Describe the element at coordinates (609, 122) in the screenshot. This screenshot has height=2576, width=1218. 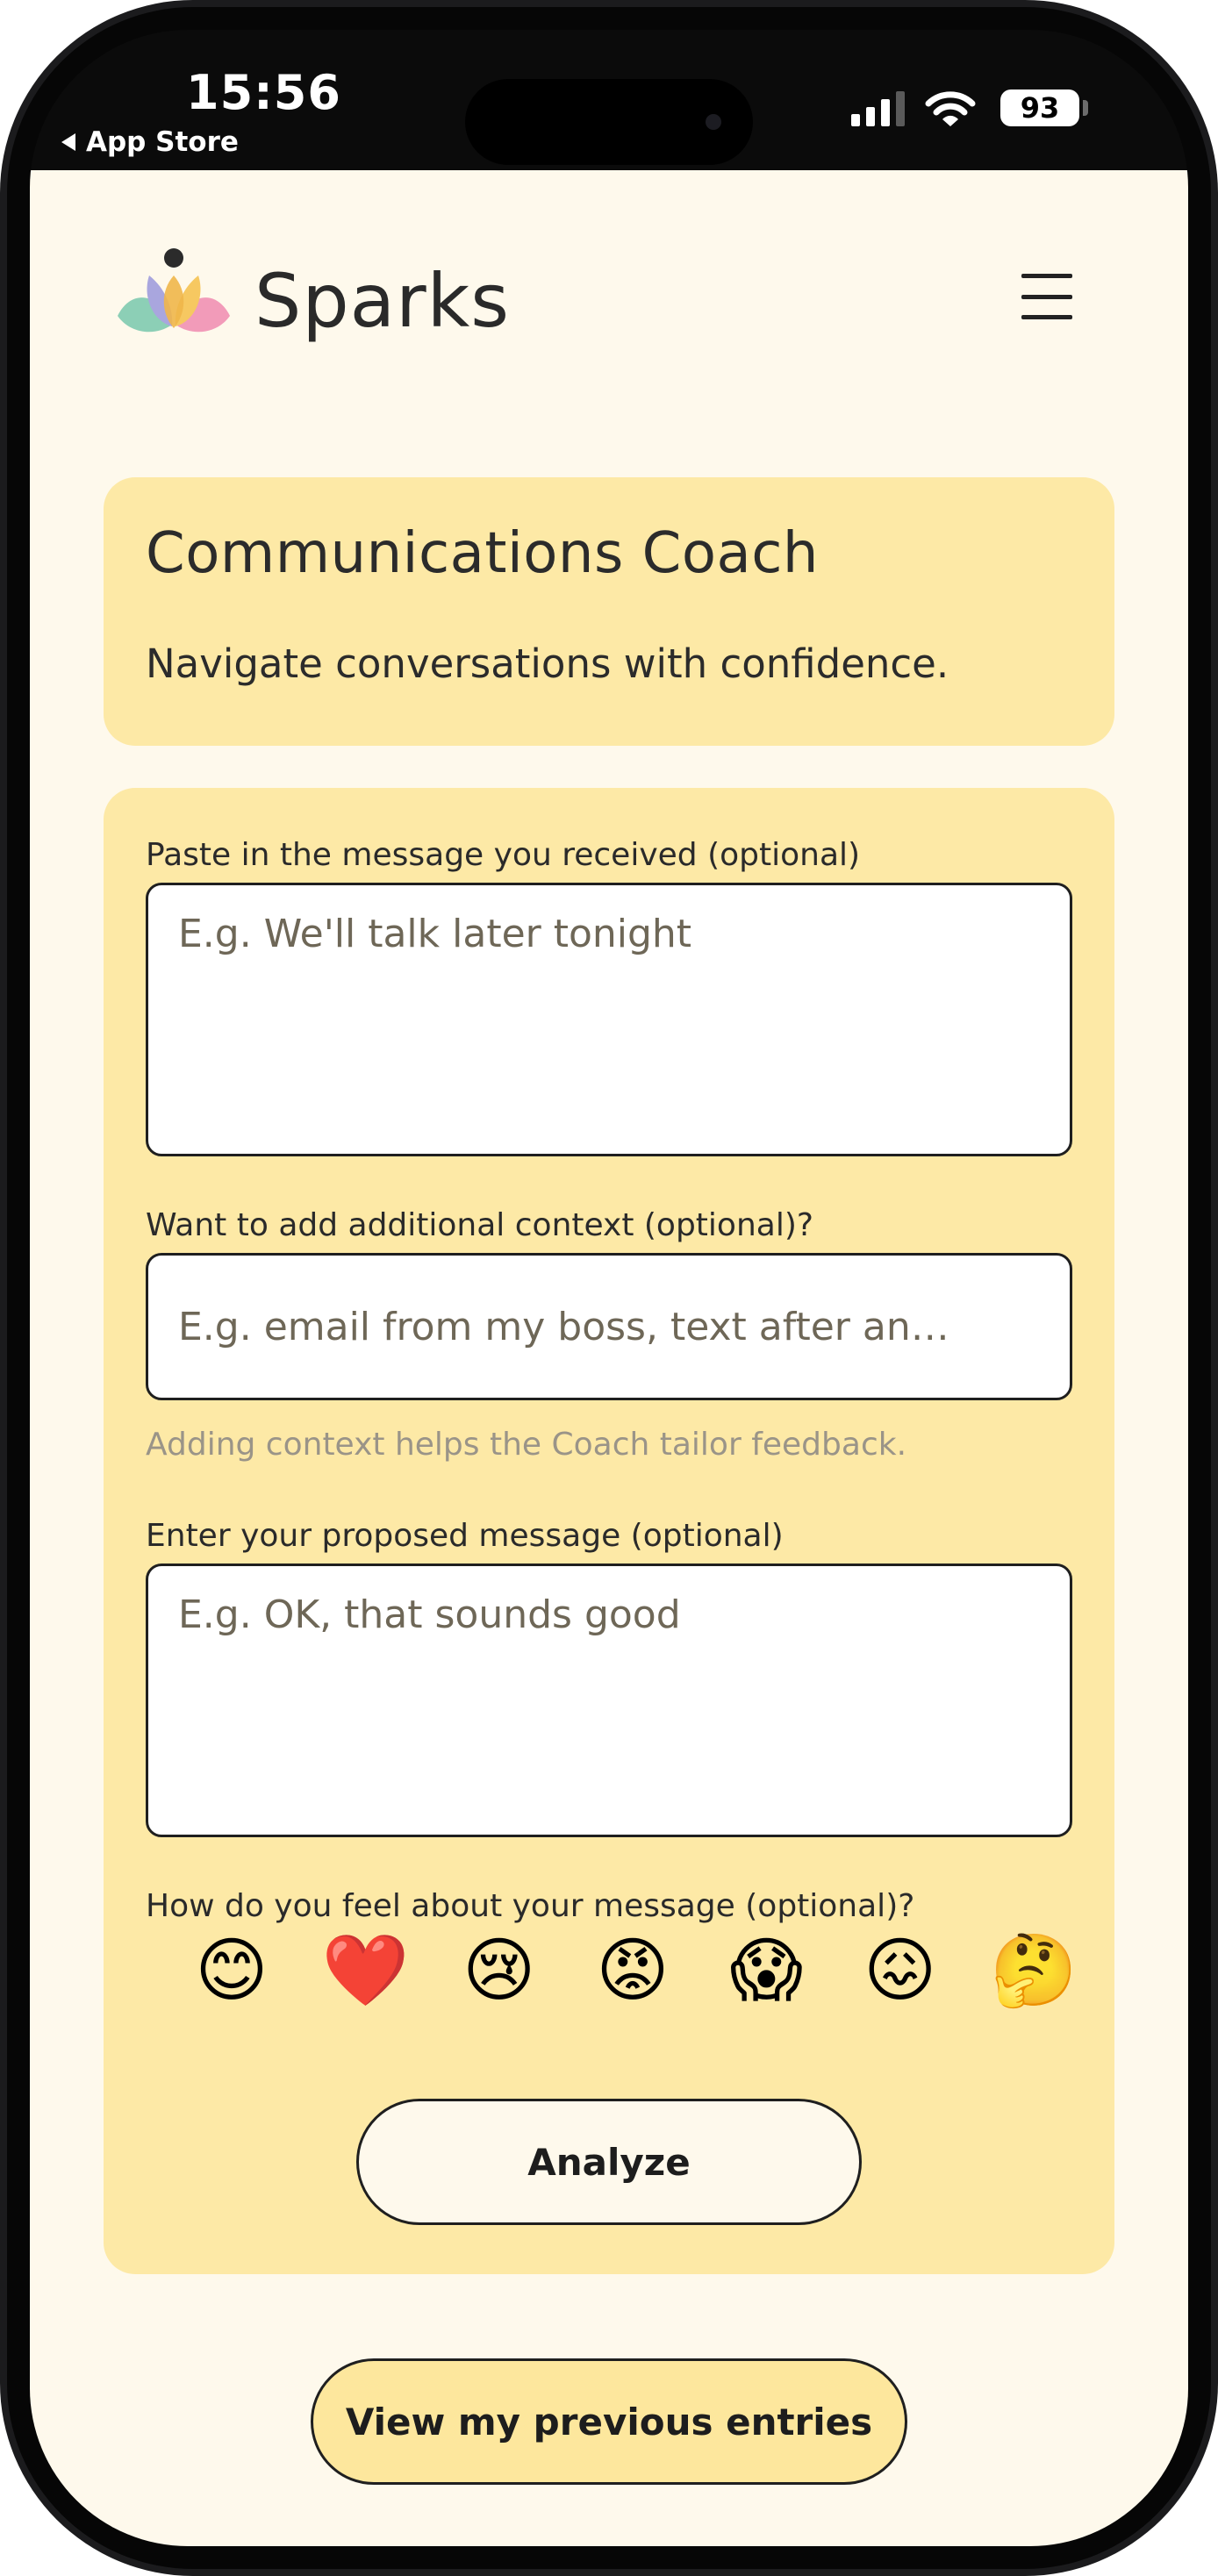
I see `dynamic-island` at that location.